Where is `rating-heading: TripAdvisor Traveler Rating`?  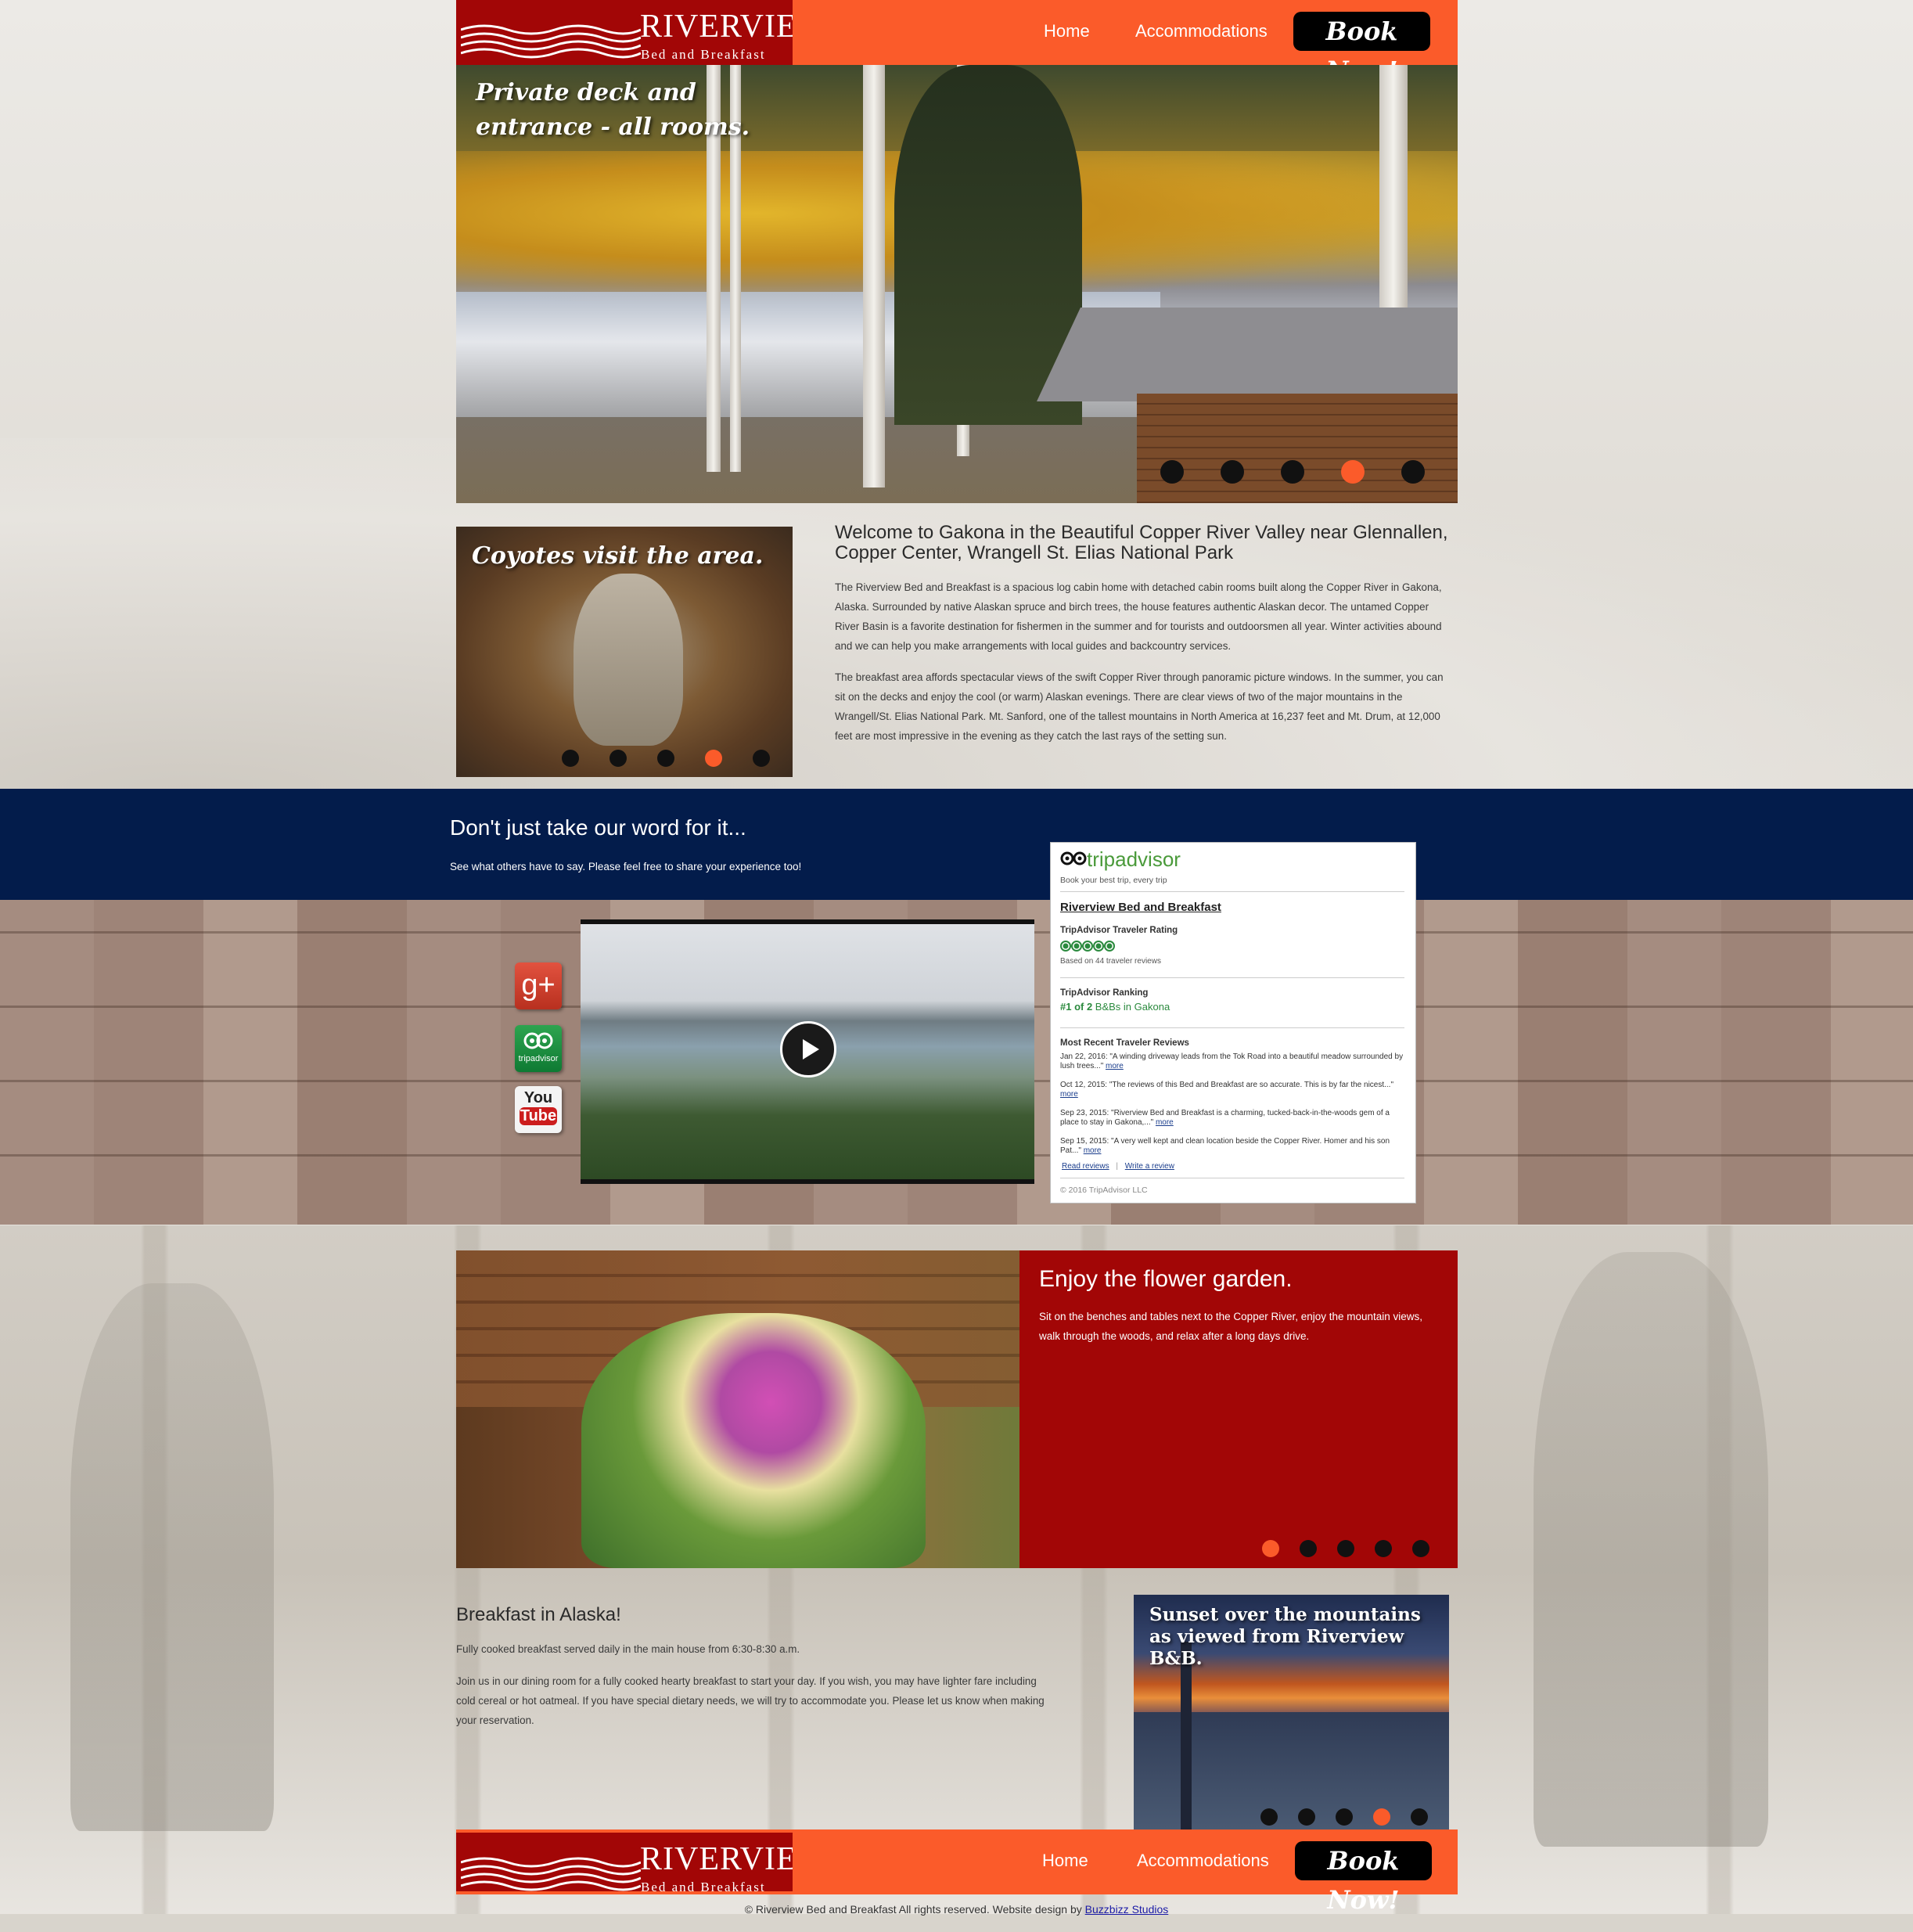 rating-heading: TripAdvisor Traveler Rating is located at coordinates (1119, 931).